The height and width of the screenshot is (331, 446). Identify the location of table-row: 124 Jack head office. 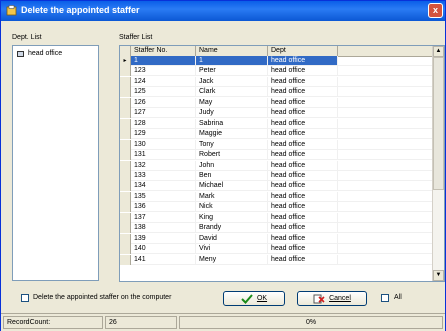
(276, 81).